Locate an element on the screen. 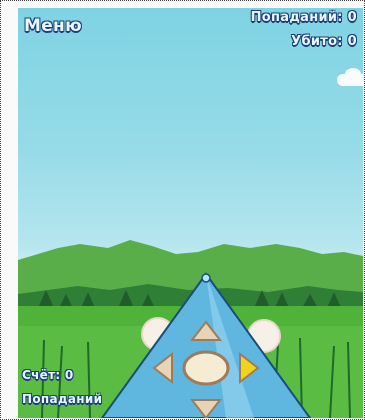 This screenshot has height=420, width=365. missed-value: 0 is located at coordinates (352, 41).